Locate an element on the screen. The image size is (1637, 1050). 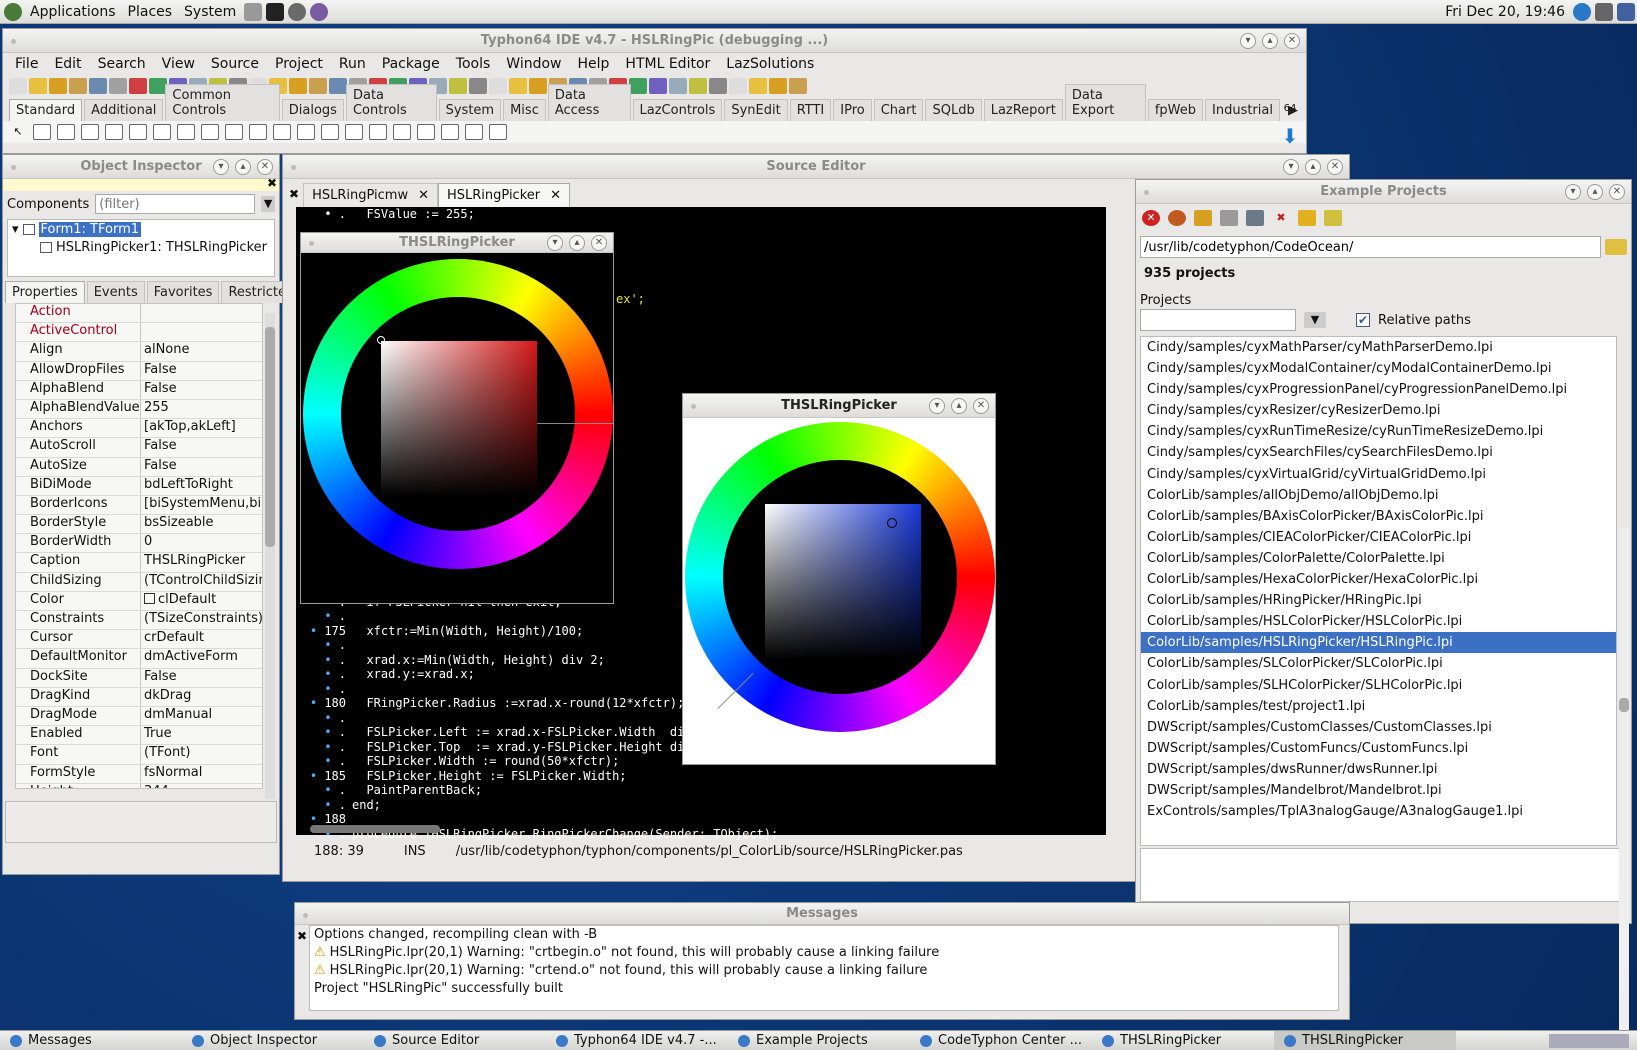
property-value: 344 is located at coordinates (201, 786).